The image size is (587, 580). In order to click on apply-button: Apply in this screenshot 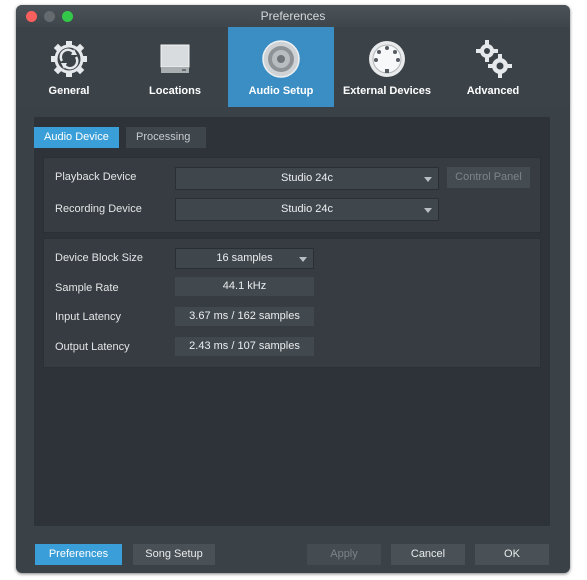, I will do `click(344, 554)`.